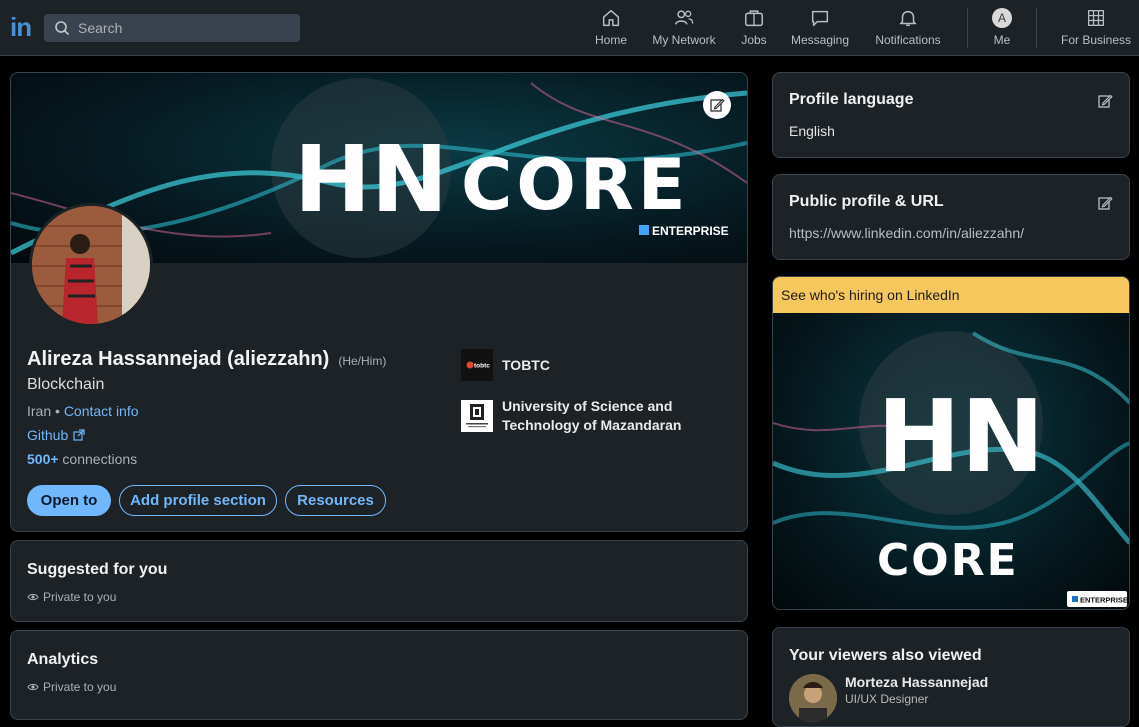 The width and height of the screenshot is (1139, 727). I want to click on nav-home-label: Home, so click(610, 40).